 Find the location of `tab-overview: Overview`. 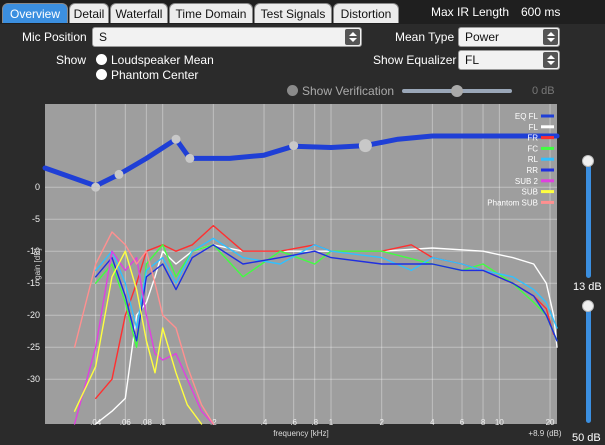

tab-overview: Overview is located at coordinates (35, 13).